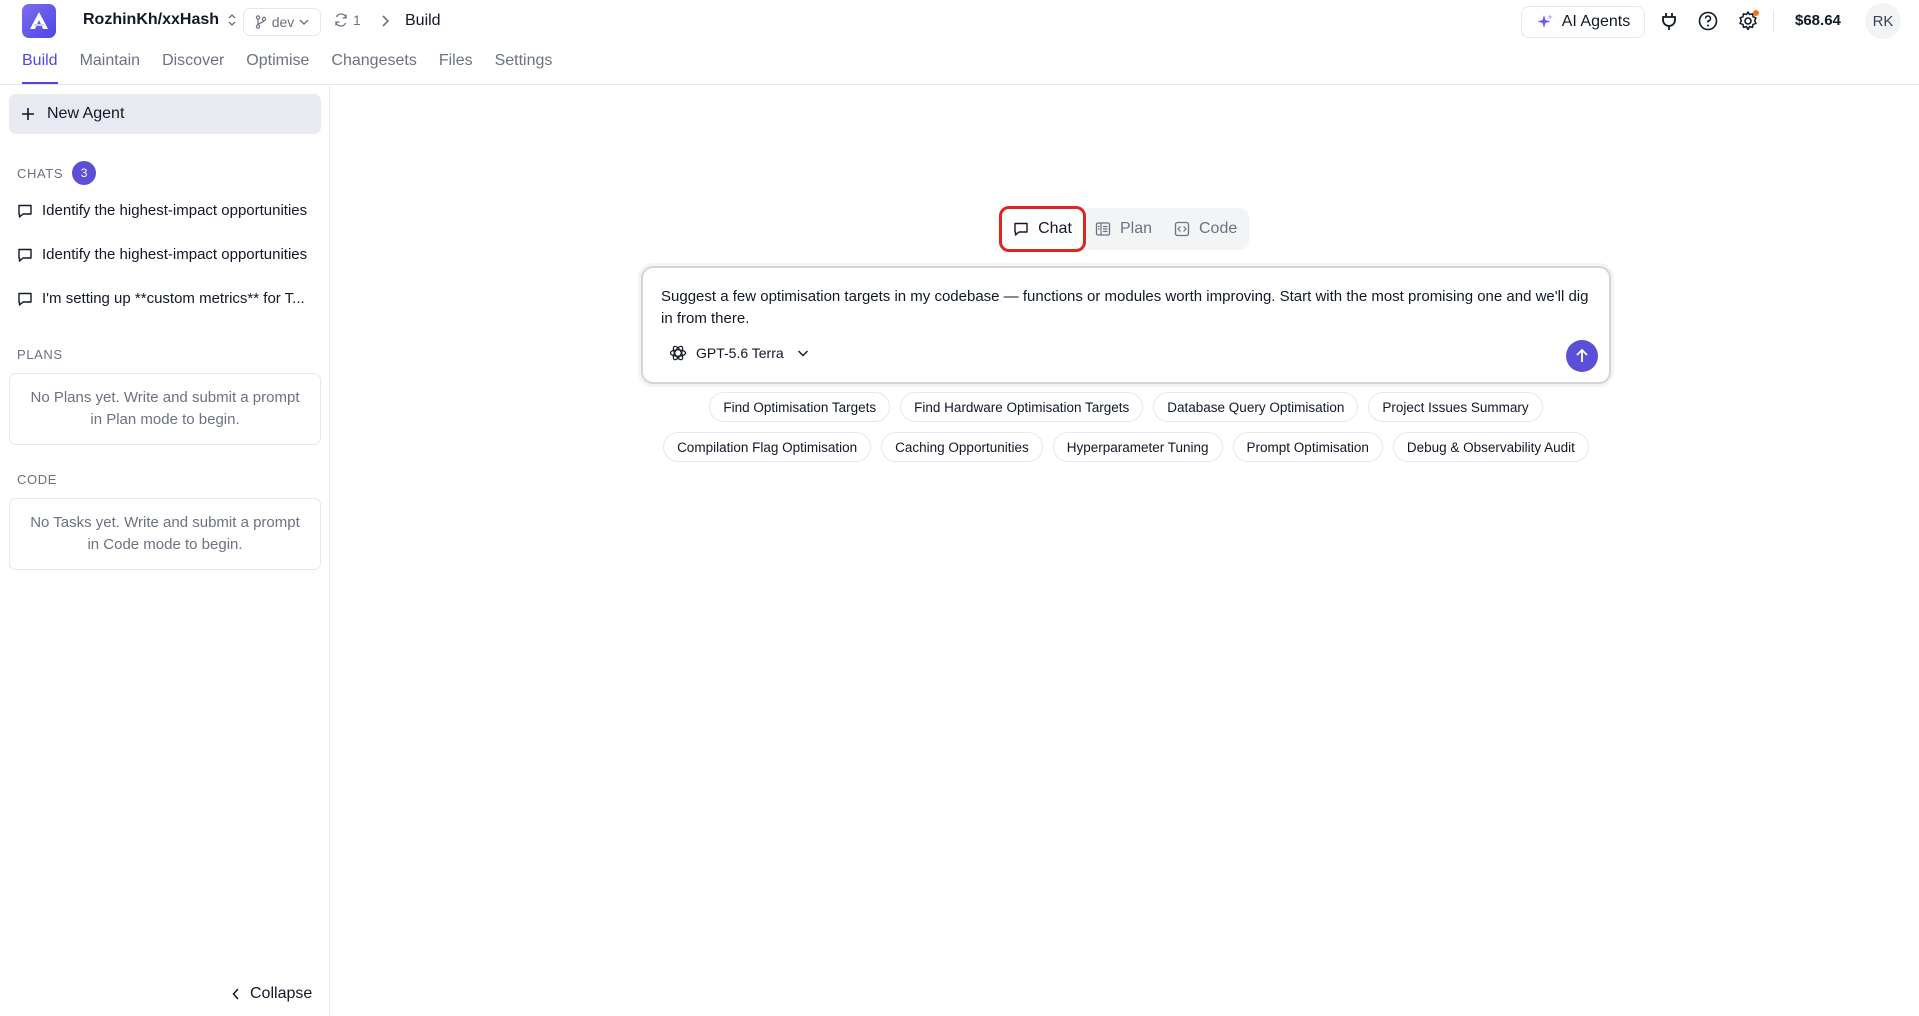 The width and height of the screenshot is (1919, 1016). Describe the element at coordinates (1256, 407) in the screenshot. I see `suggestion-chip: Database Query Optimisation` at that location.